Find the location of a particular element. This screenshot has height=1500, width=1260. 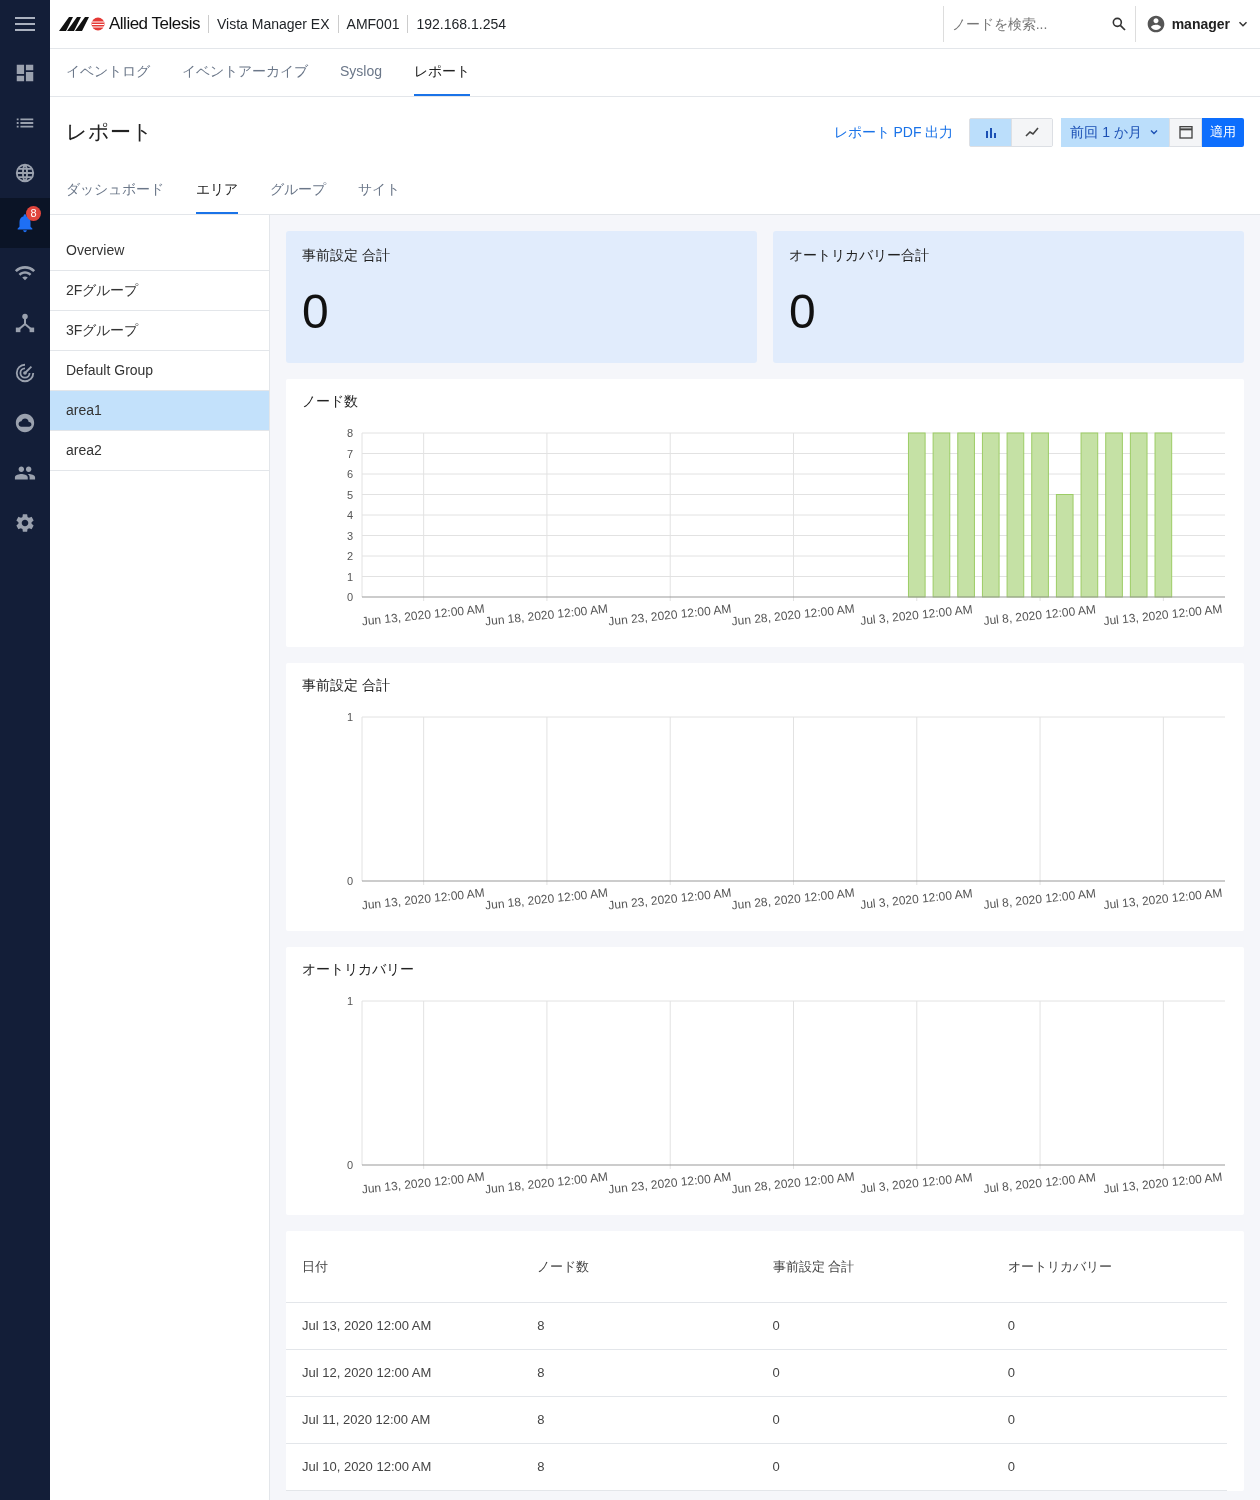

account-icon is located at coordinates (1155, 24).